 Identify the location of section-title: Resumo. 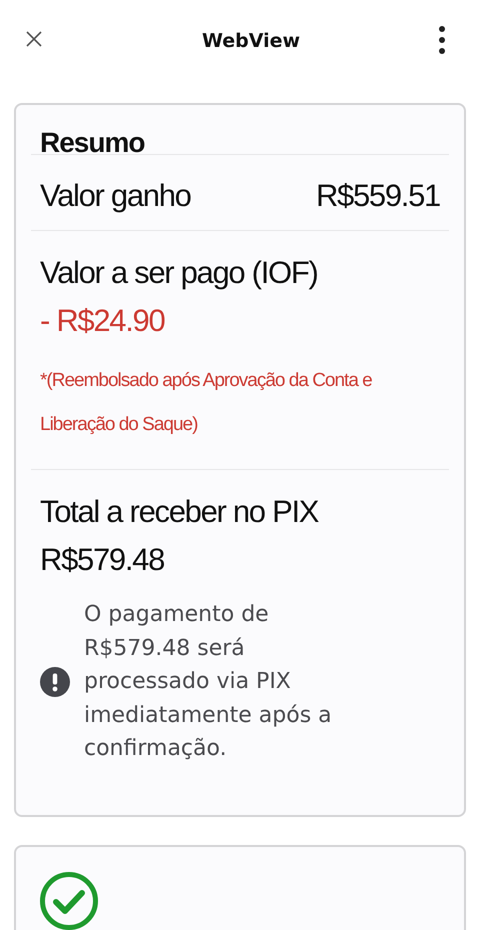
(92, 142).